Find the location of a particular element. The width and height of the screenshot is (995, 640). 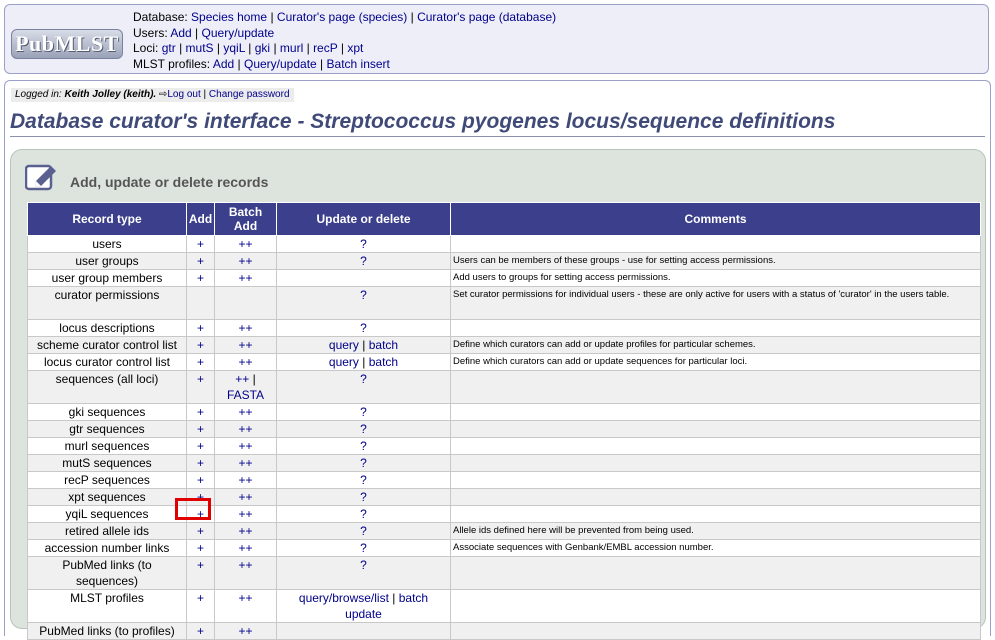

pubmlst-logo: PubMLST is located at coordinates (67, 44).